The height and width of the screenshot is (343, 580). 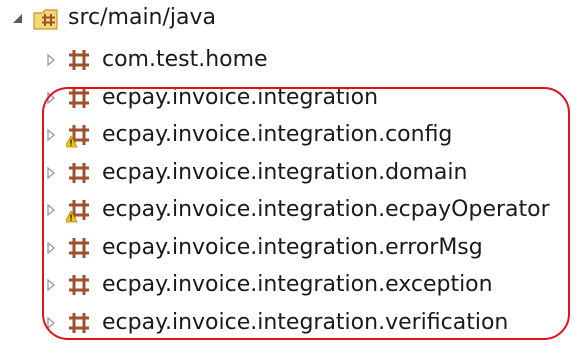 I want to click on tree-node-package: ecpay.invoice.integration.domain, so click(x=253, y=173).